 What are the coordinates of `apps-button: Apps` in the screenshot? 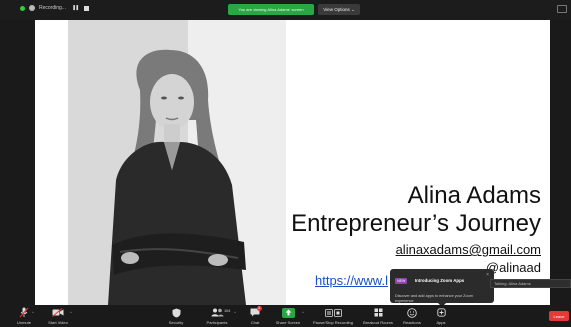 It's located at (441, 316).